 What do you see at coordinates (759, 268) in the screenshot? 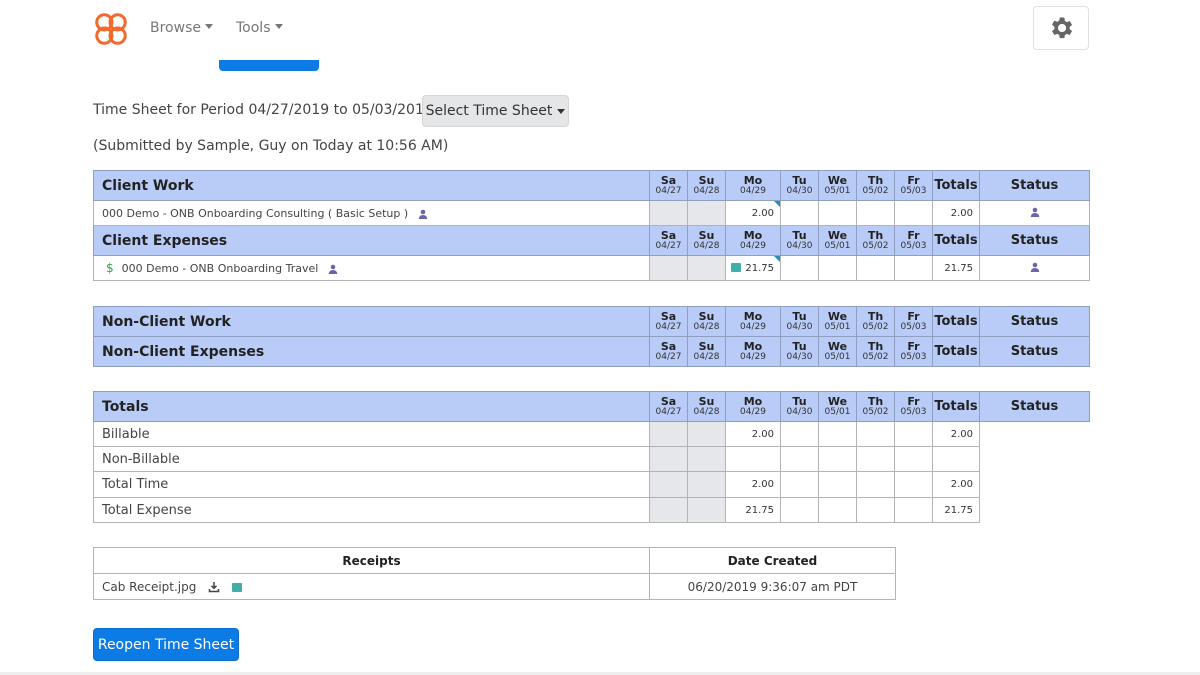
I see `cell-value: 21.75` at bounding box center [759, 268].